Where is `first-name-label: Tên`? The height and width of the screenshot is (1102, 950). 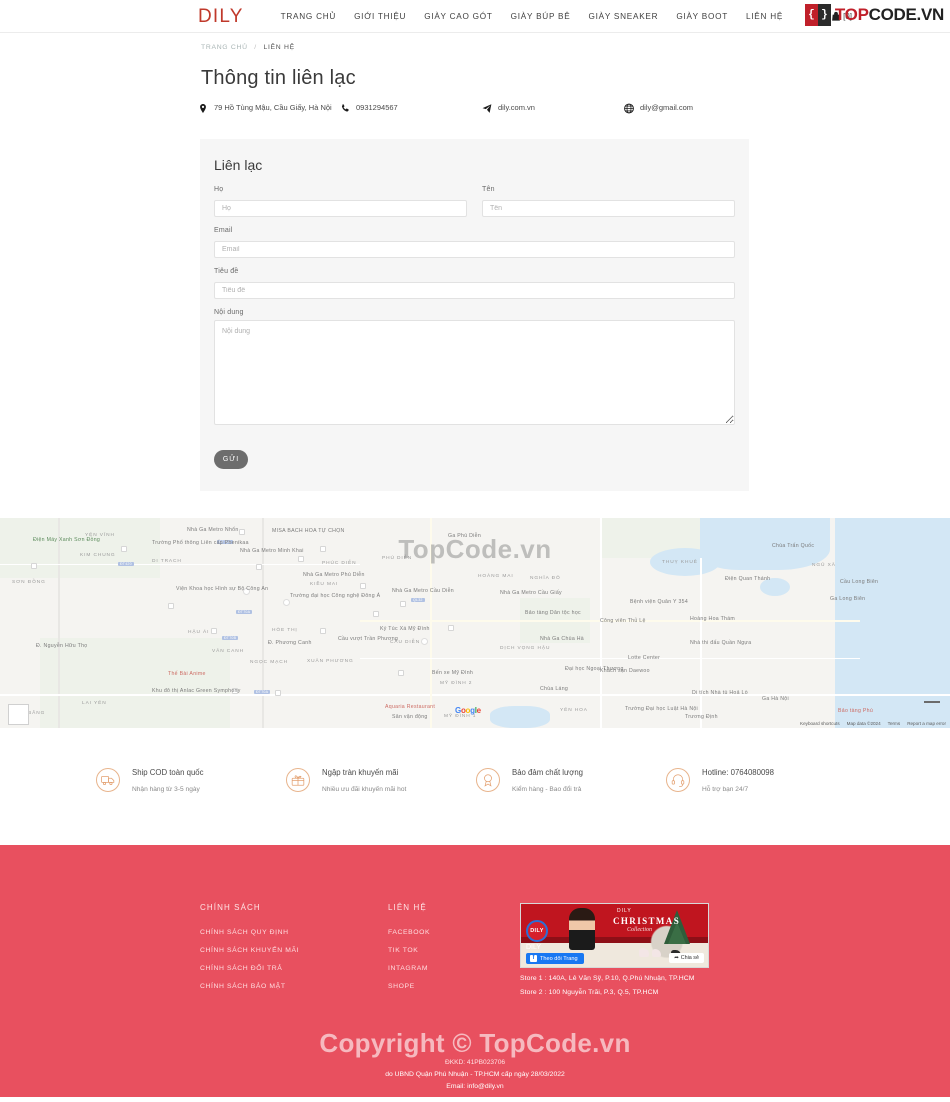 first-name-label: Tên is located at coordinates (488, 189).